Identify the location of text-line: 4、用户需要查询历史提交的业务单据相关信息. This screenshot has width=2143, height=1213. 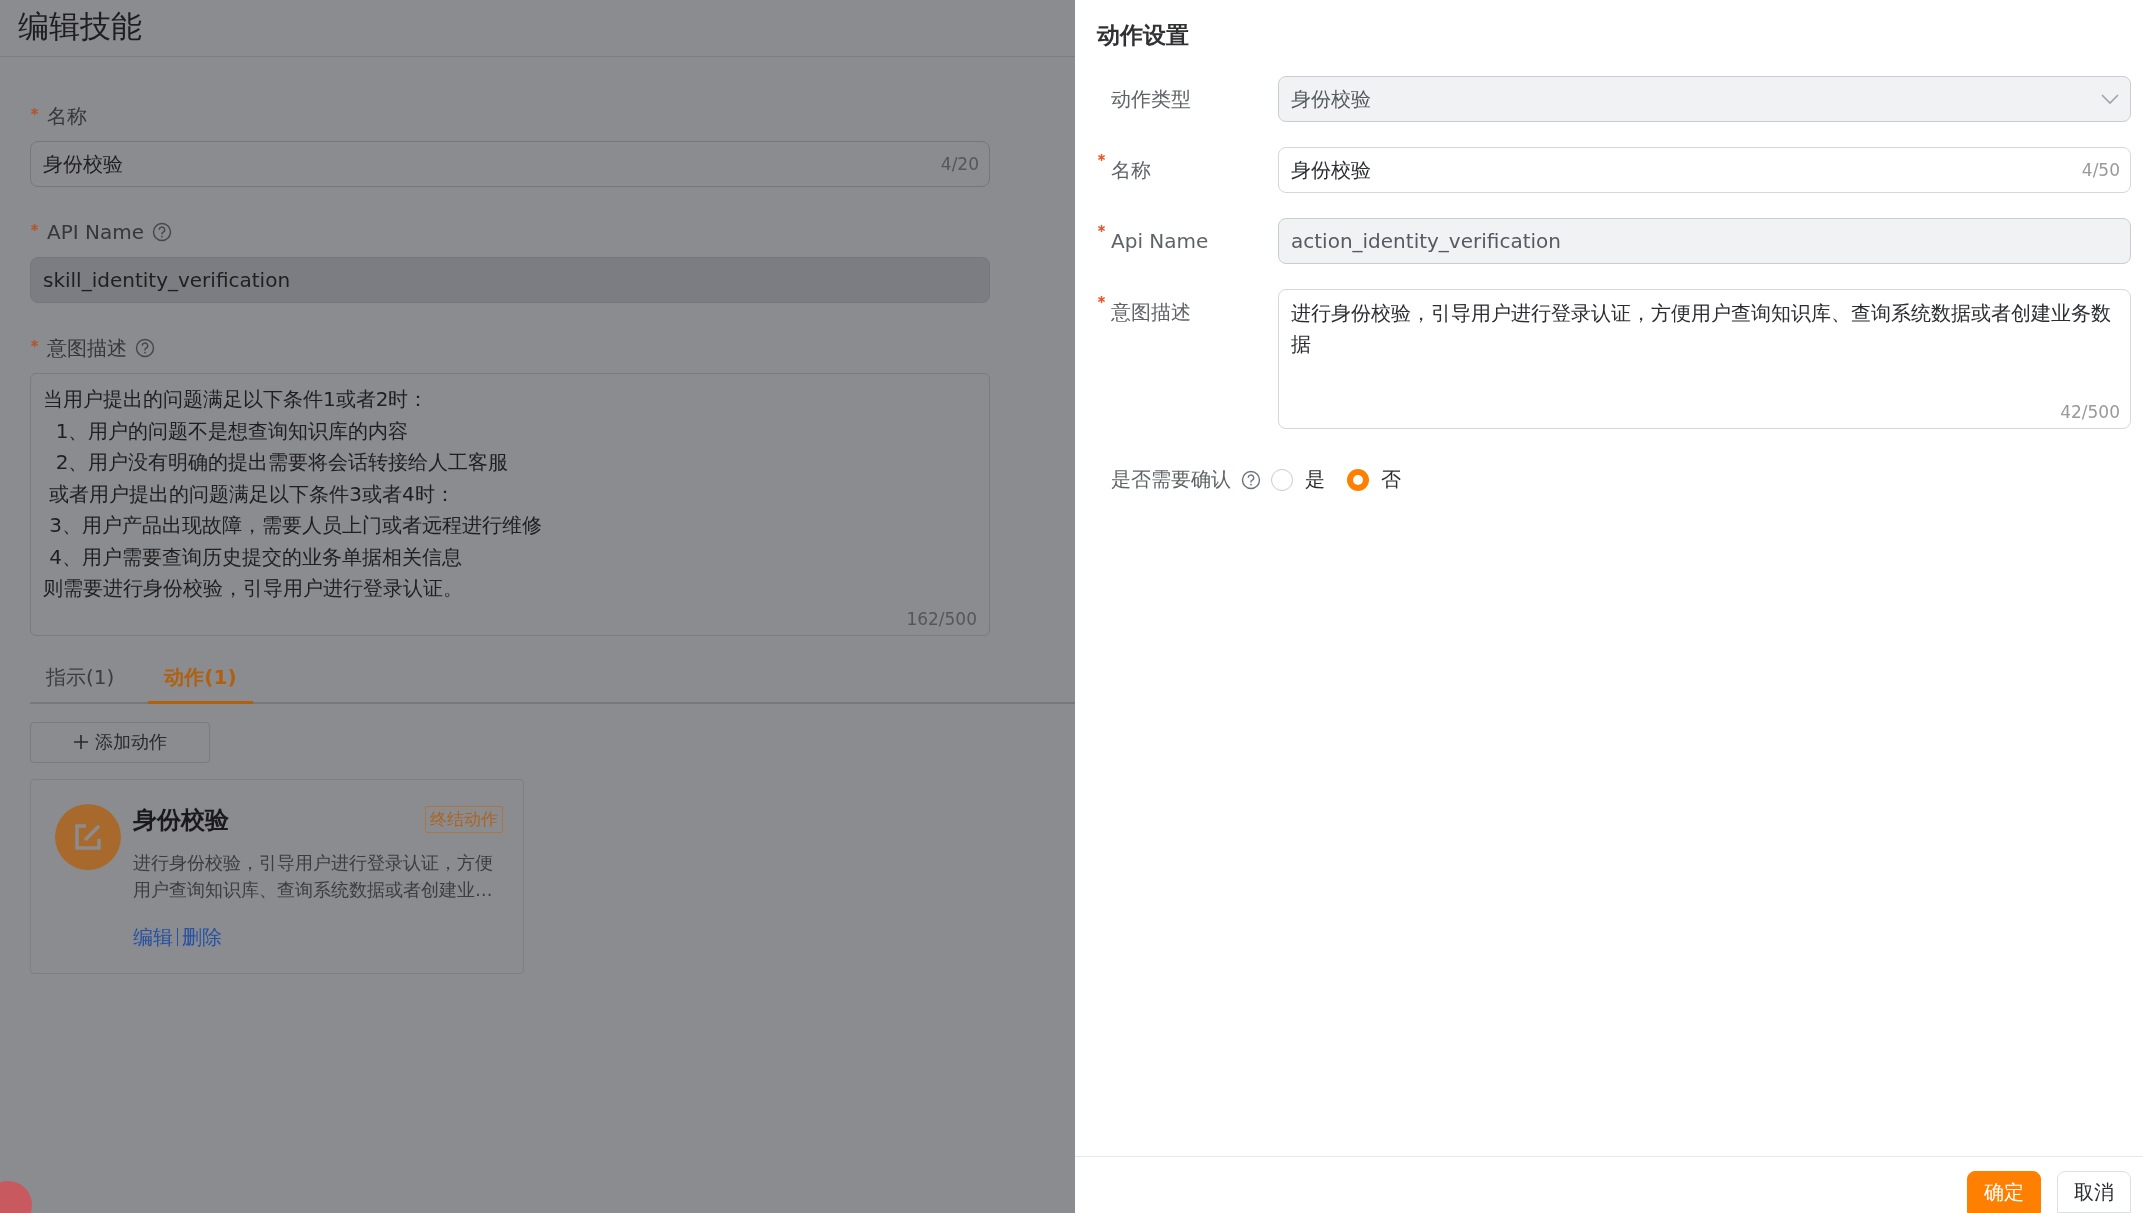
(255, 557).